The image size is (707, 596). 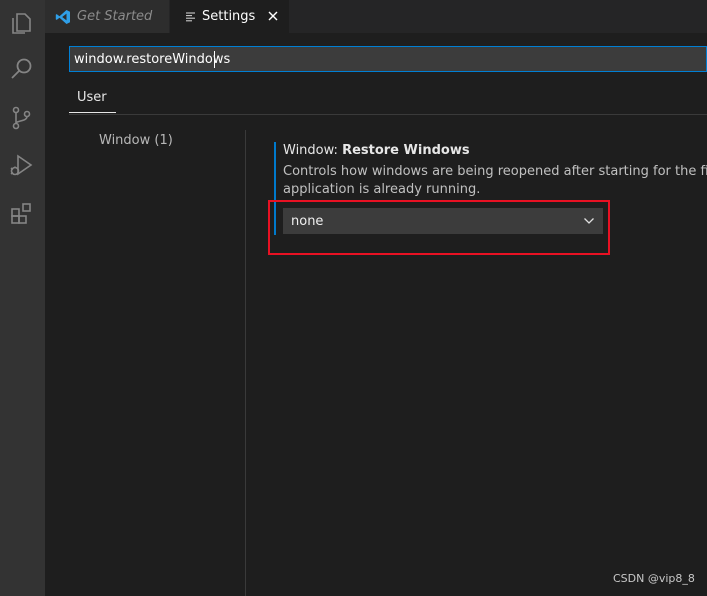 What do you see at coordinates (92, 112) in the screenshot?
I see `active-tab-indicator` at bounding box center [92, 112].